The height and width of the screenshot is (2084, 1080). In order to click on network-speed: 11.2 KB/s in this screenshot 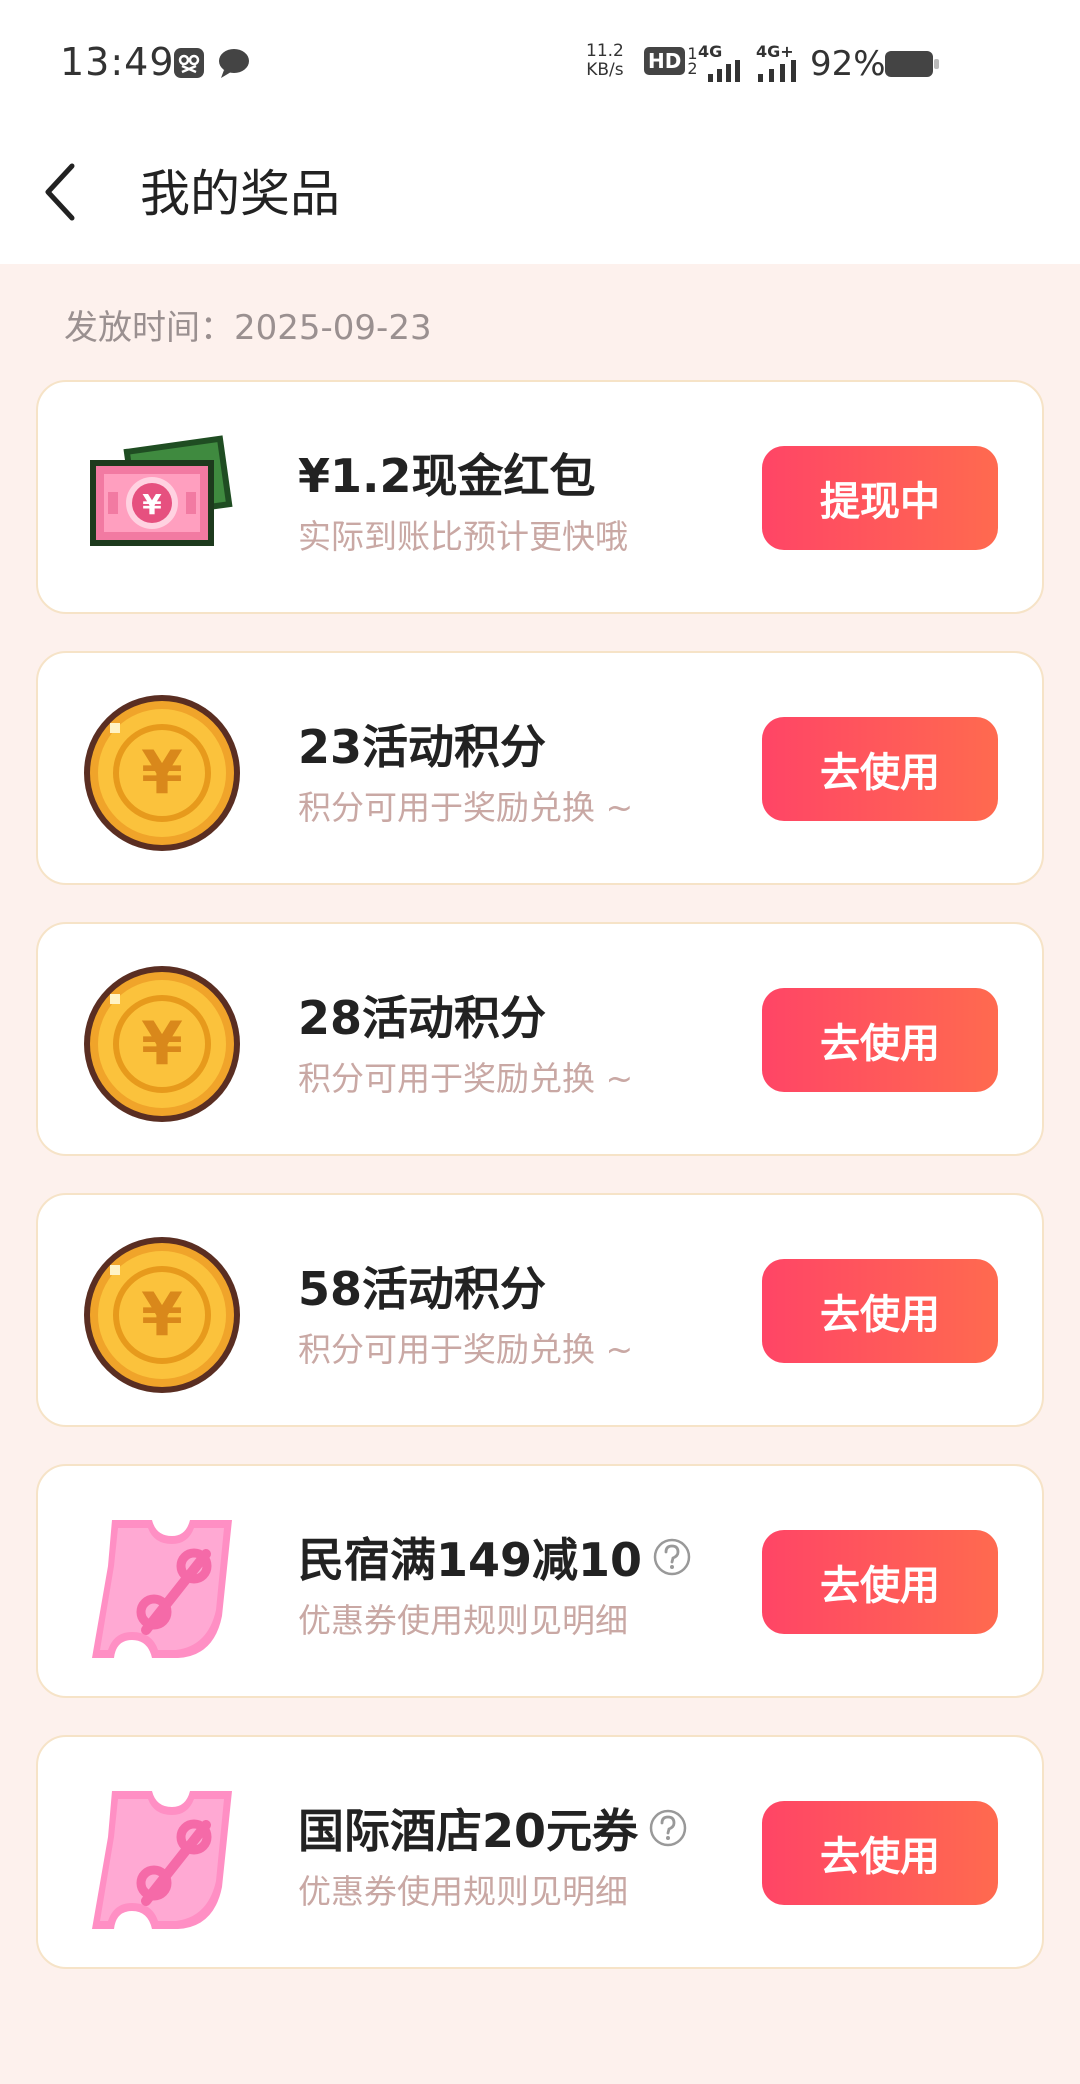, I will do `click(605, 61)`.